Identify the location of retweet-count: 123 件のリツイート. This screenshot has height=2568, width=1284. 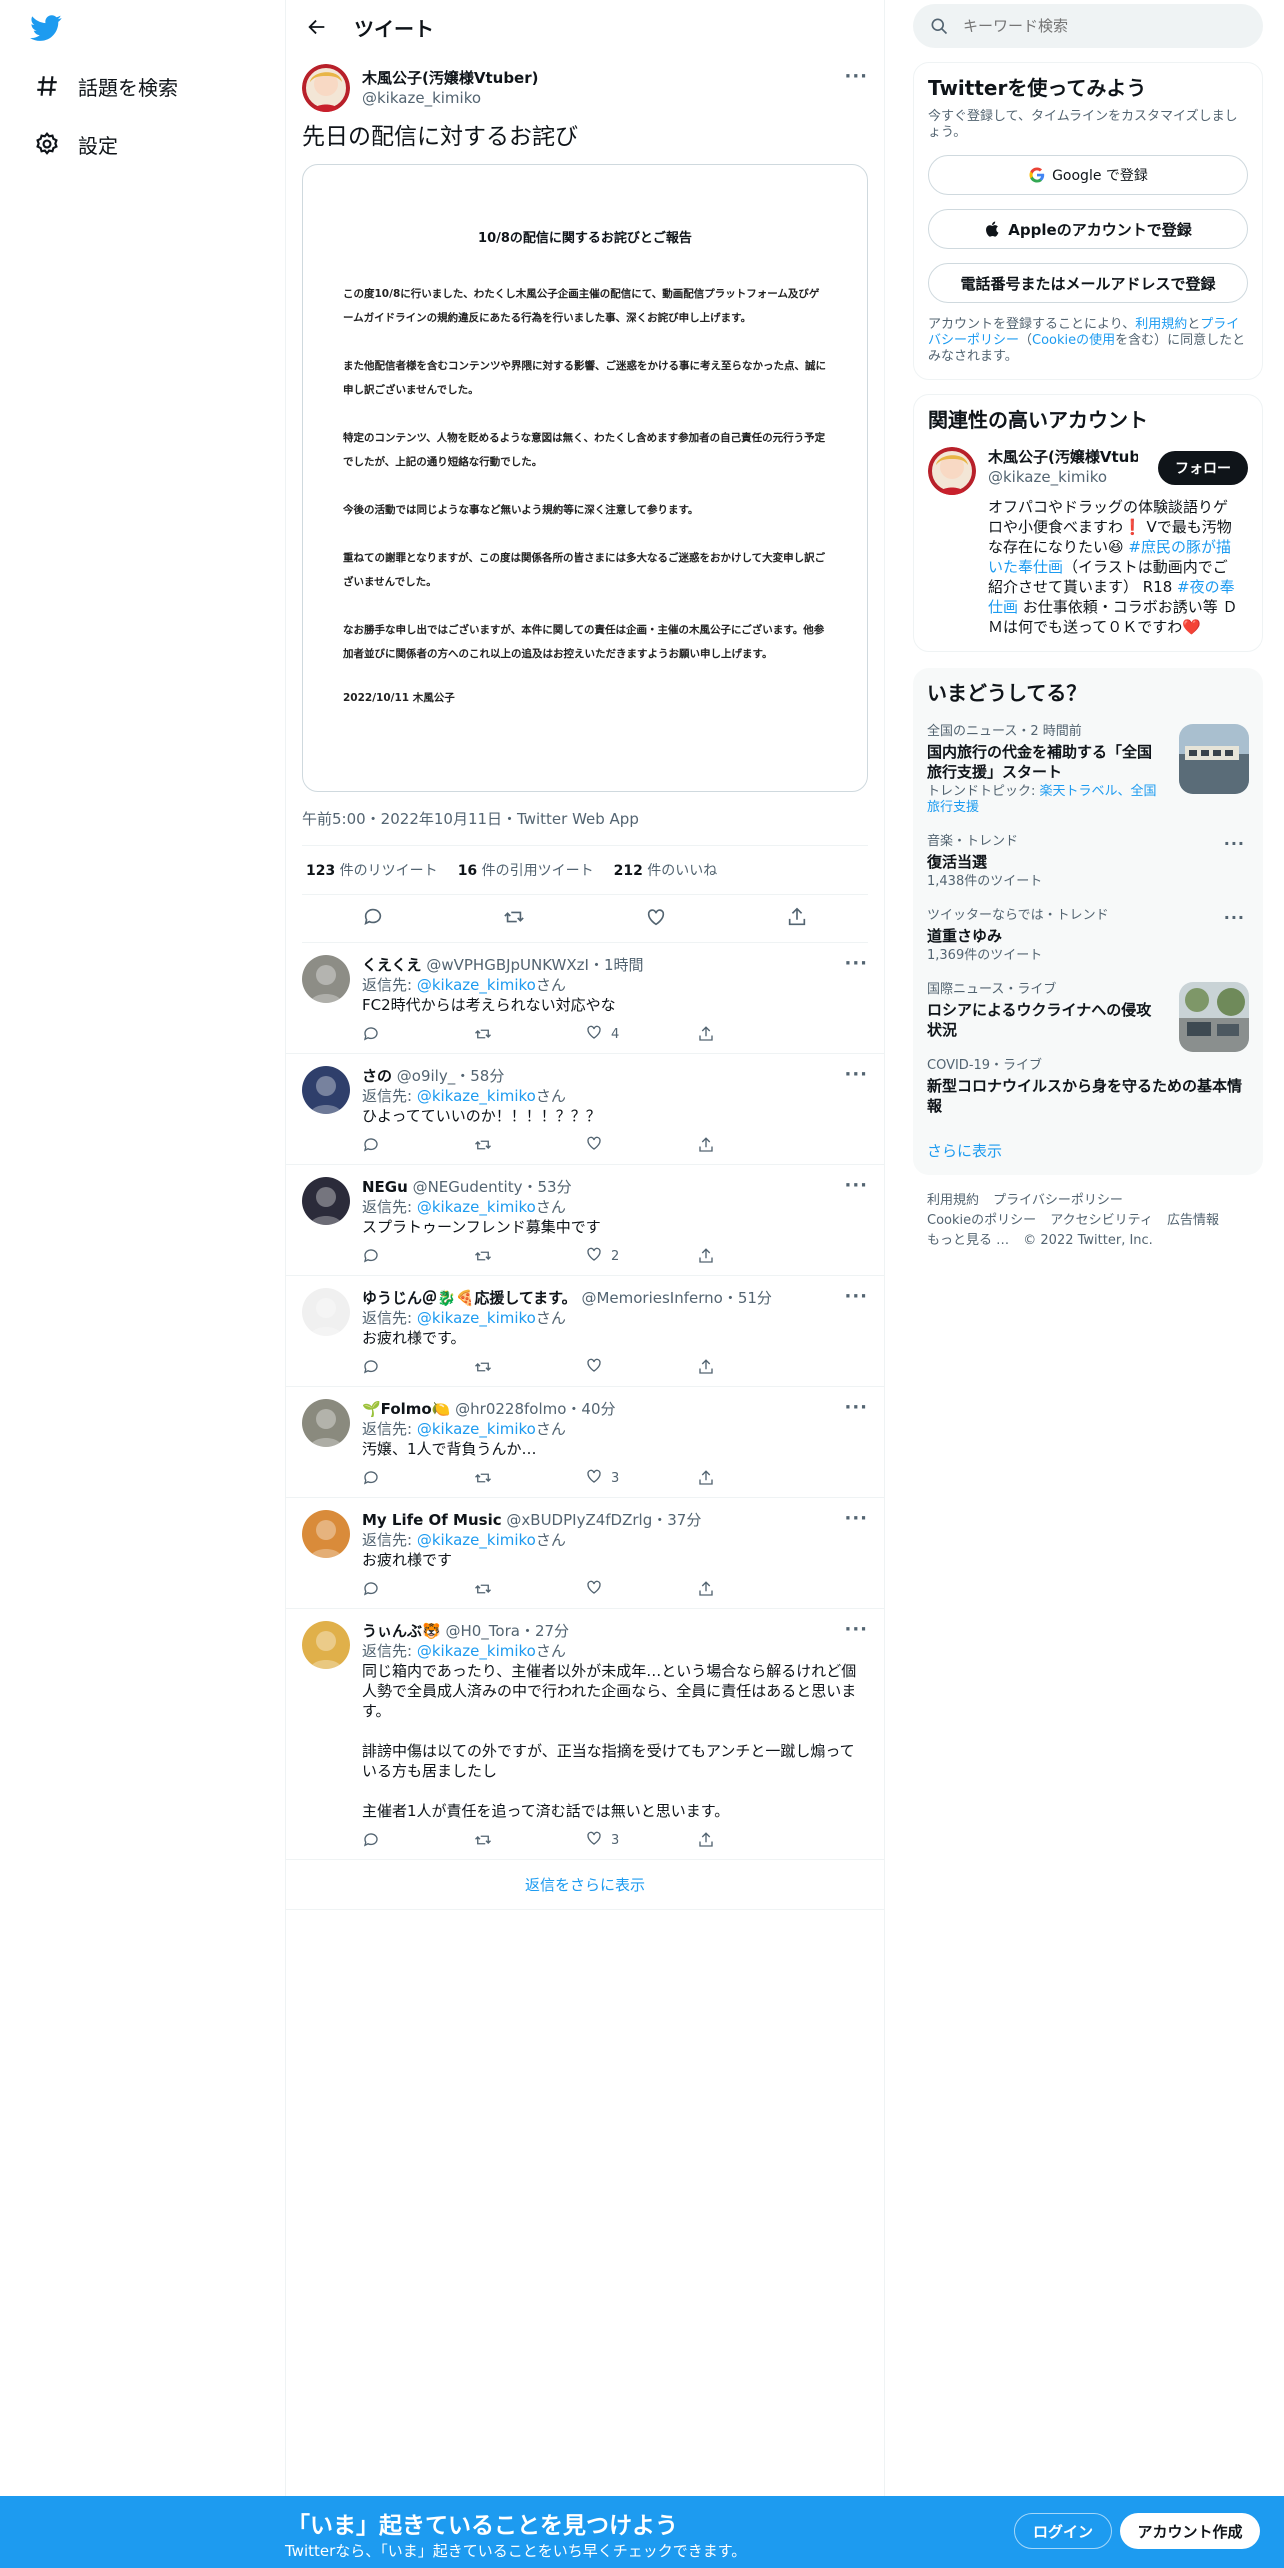
(372, 870).